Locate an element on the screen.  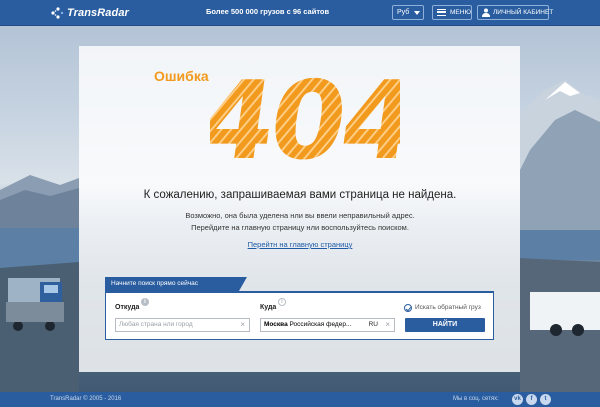
site-logo: TransRadar is located at coordinates (89, 13).